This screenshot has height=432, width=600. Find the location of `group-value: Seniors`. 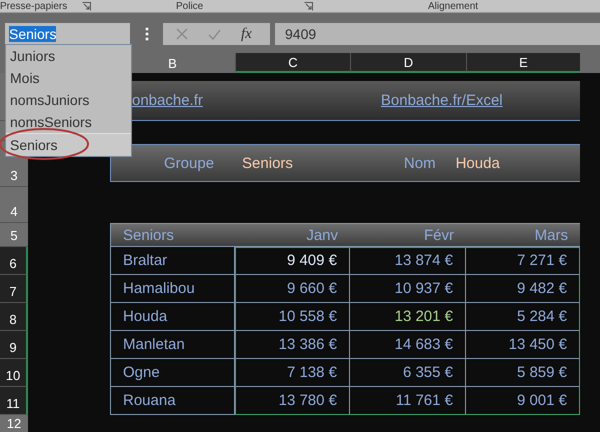

group-value: Seniors is located at coordinates (267, 163).